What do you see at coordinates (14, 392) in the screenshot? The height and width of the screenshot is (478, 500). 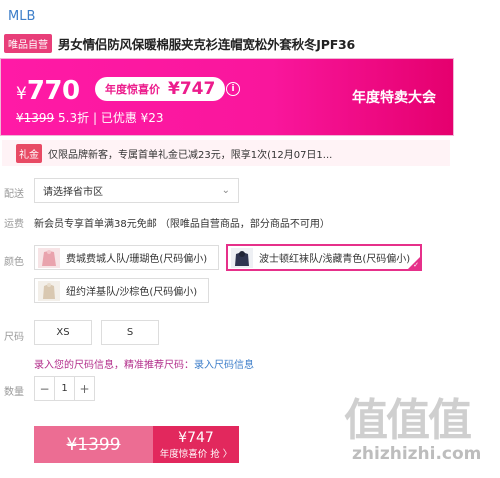 I see `quantity-label: 数量` at bounding box center [14, 392].